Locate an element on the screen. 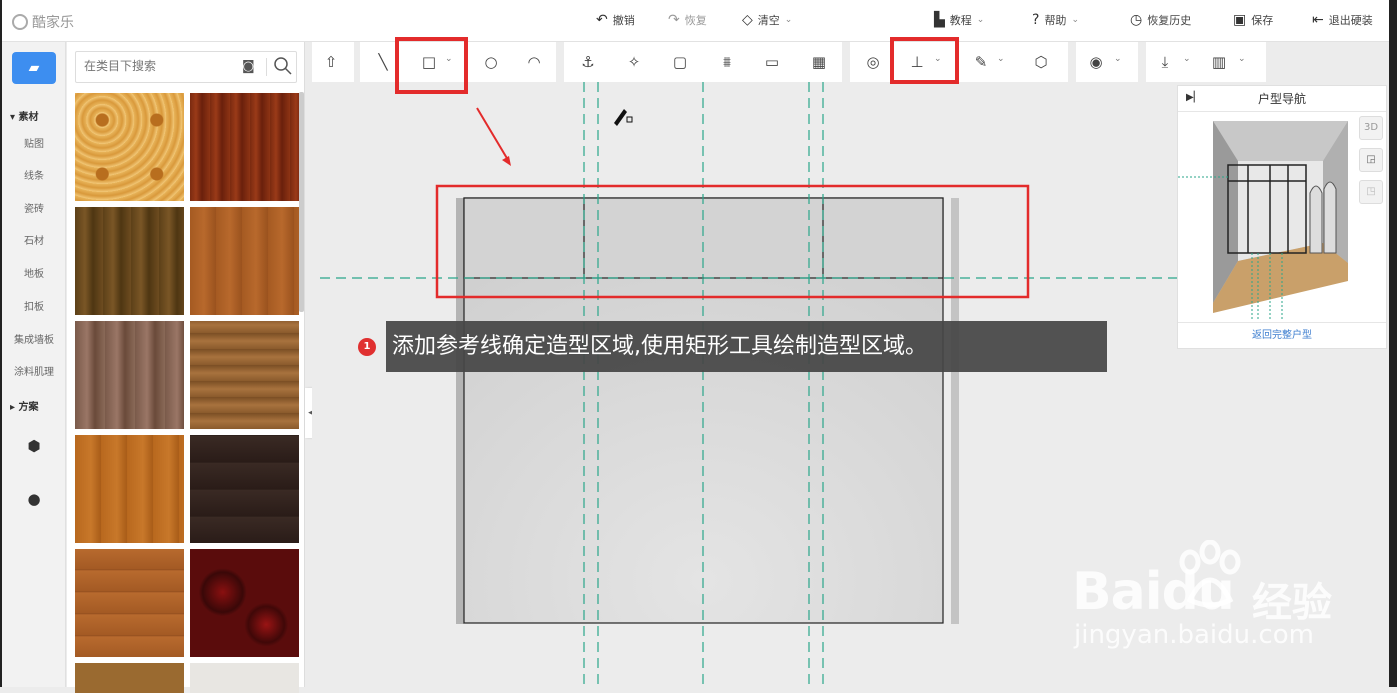 The height and width of the screenshot is (693, 1397). back-to-full-plan-link: 返回完整户型 is located at coordinates (1282, 335).